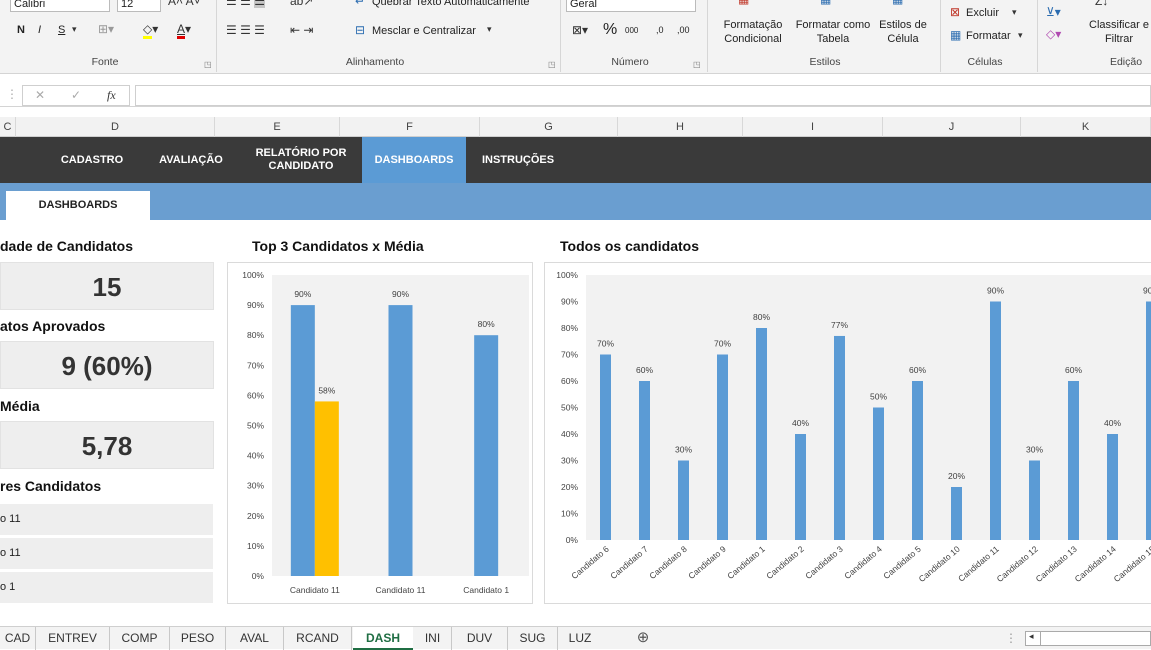  I want to click on sheet-tab: RCAND, so click(318, 638).